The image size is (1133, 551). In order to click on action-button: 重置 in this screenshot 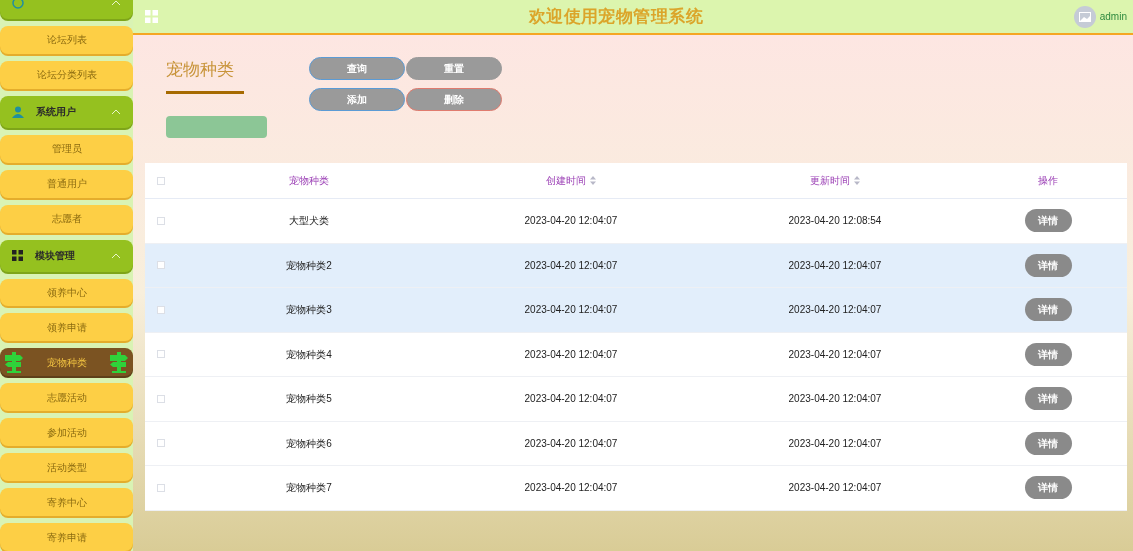, I will do `click(454, 68)`.